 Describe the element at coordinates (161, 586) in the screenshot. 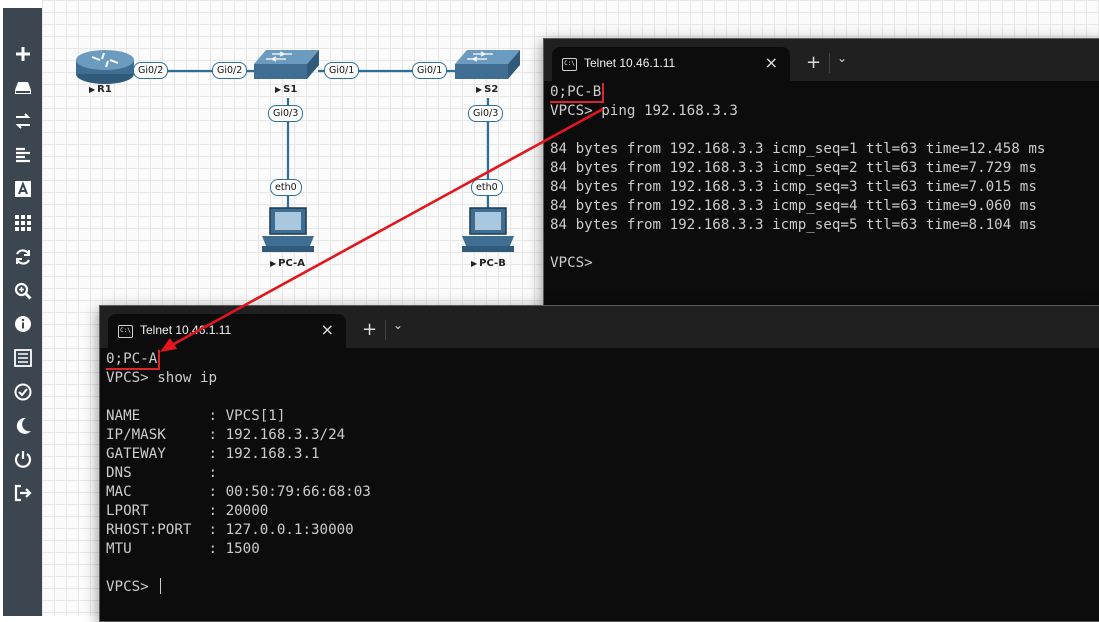

I see `text-cursor` at that location.